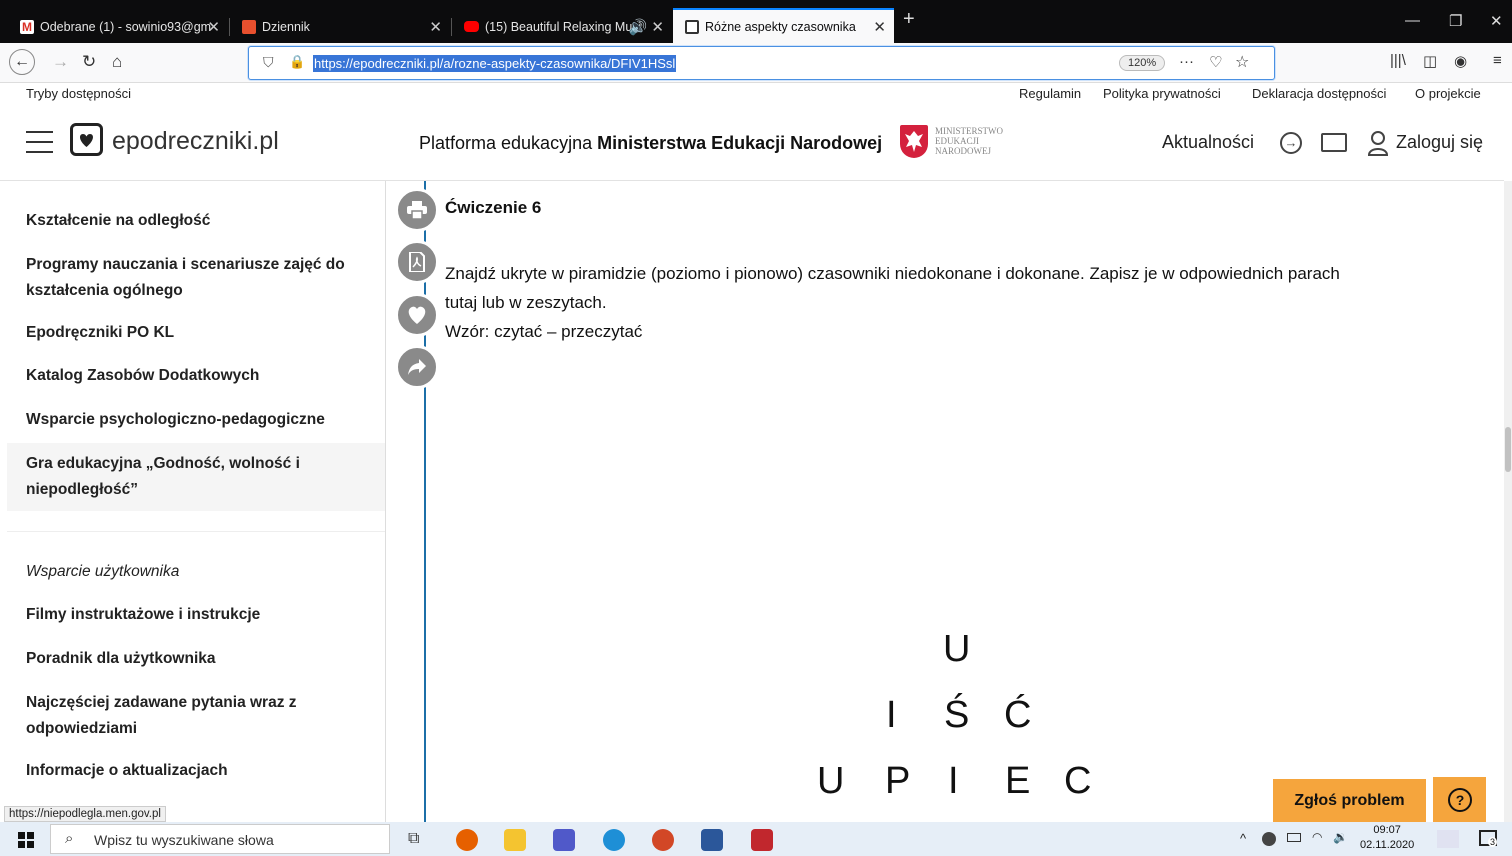 This screenshot has height=856, width=1512. Describe the element at coordinates (1448, 93) in the screenshot. I see `about-link: O projekcie` at that location.